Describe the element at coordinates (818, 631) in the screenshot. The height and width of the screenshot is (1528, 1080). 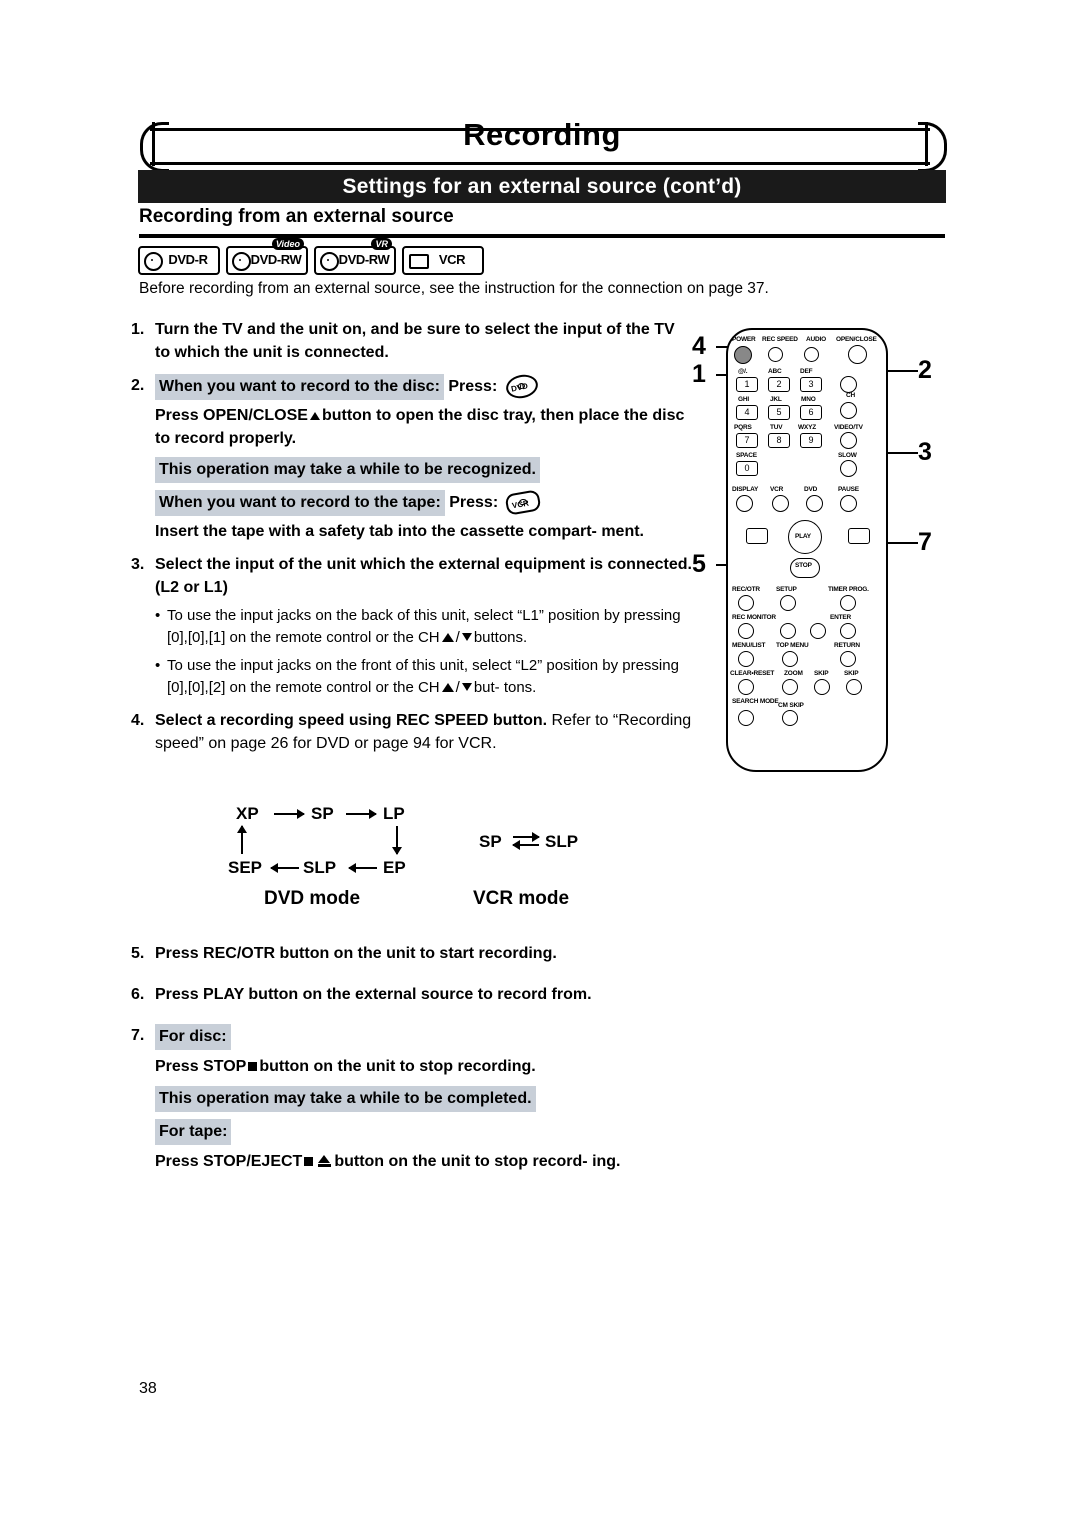
I see `cursor-right-button` at that location.